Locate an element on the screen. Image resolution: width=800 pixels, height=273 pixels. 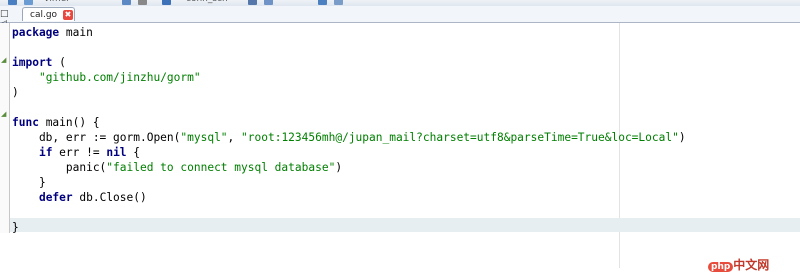
close-icon: ✖ is located at coordinates (68, 15).